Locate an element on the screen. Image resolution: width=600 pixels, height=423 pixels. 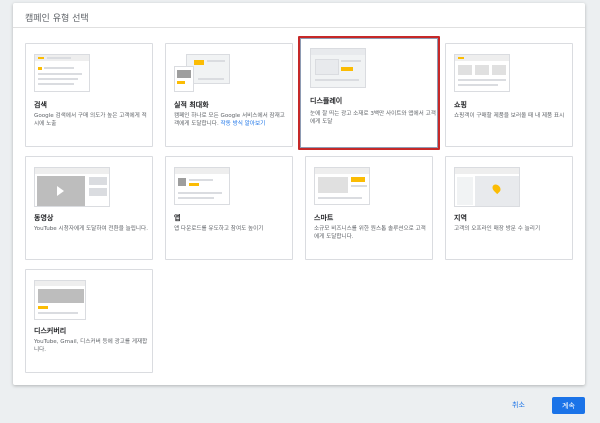
card-shopping: 쇼핑 쇼핑객이 구매할 제품을 보러올 때 내 제품 표시 is located at coordinates (509, 95).